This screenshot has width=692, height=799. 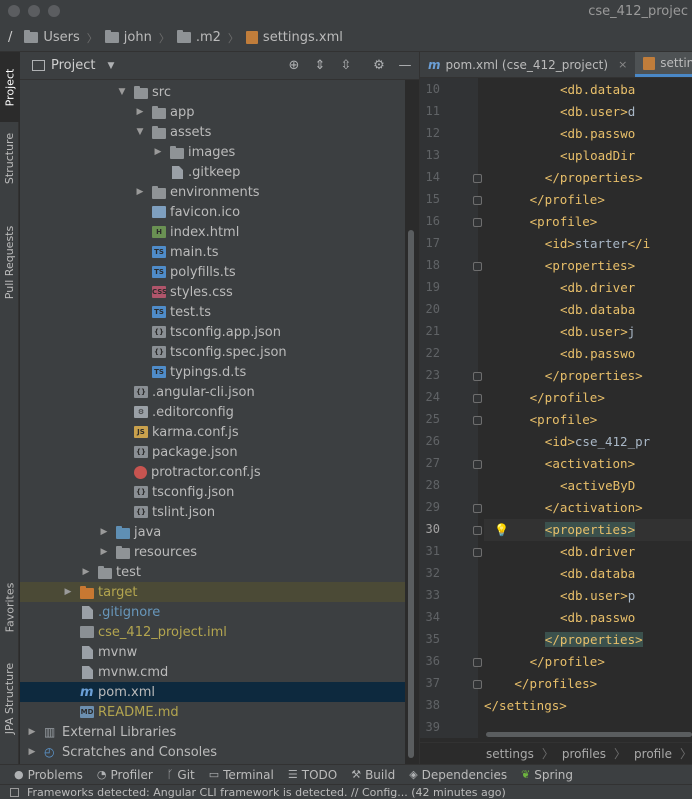 What do you see at coordinates (379, 66) in the screenshot?
I see `gear-icon: ⚙` at bounding box center [379, 66].